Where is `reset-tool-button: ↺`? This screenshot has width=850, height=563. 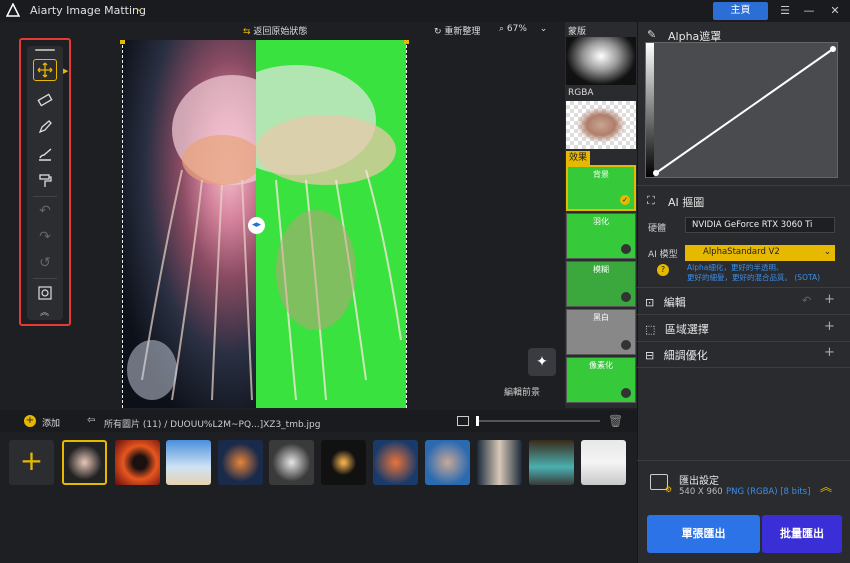 reset-tool-button: ↺ is located at coordinates (45, 263).